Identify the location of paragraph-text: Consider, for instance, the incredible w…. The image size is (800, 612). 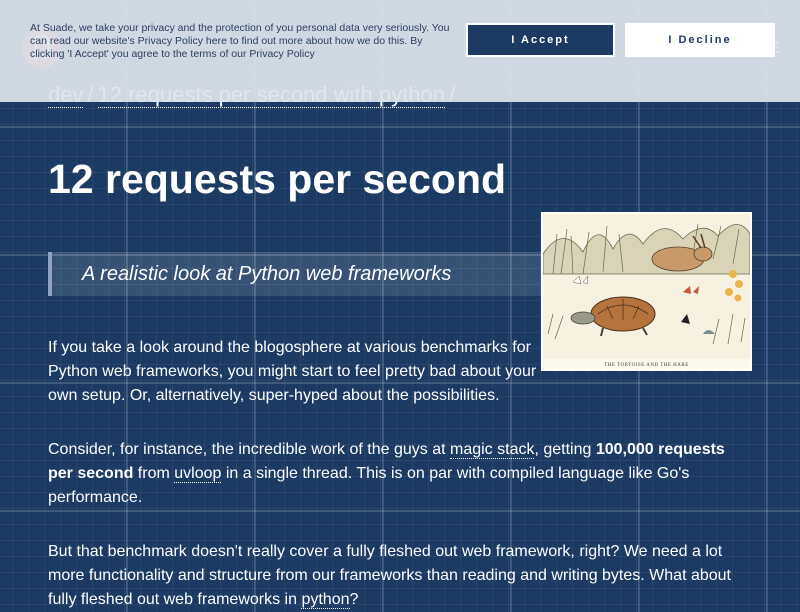
(249, 449).